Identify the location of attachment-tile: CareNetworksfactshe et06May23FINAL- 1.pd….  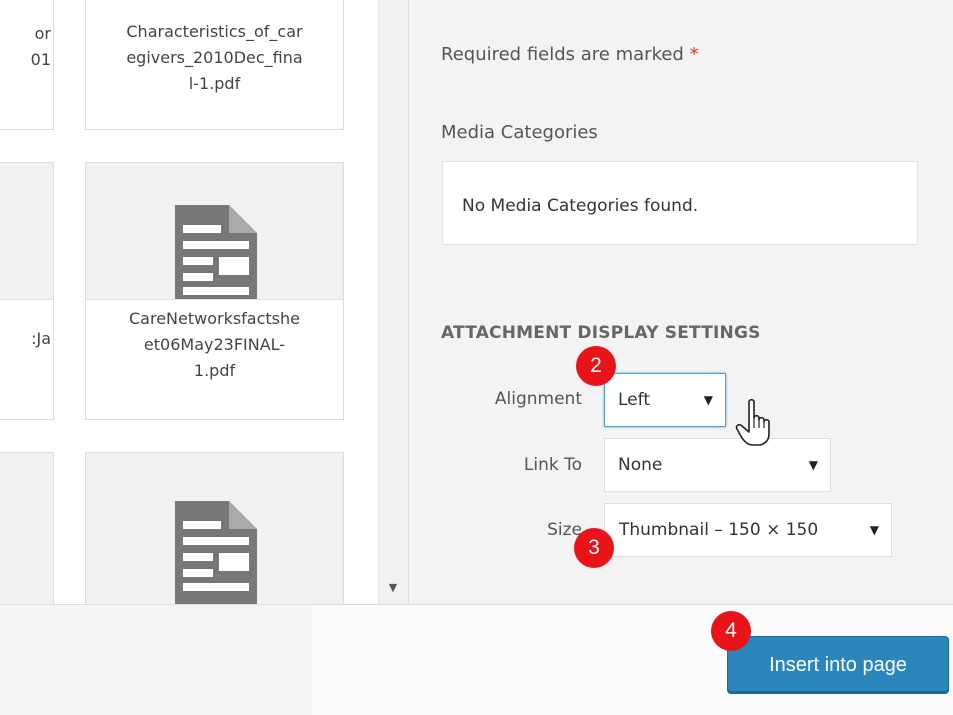
(214, 291).